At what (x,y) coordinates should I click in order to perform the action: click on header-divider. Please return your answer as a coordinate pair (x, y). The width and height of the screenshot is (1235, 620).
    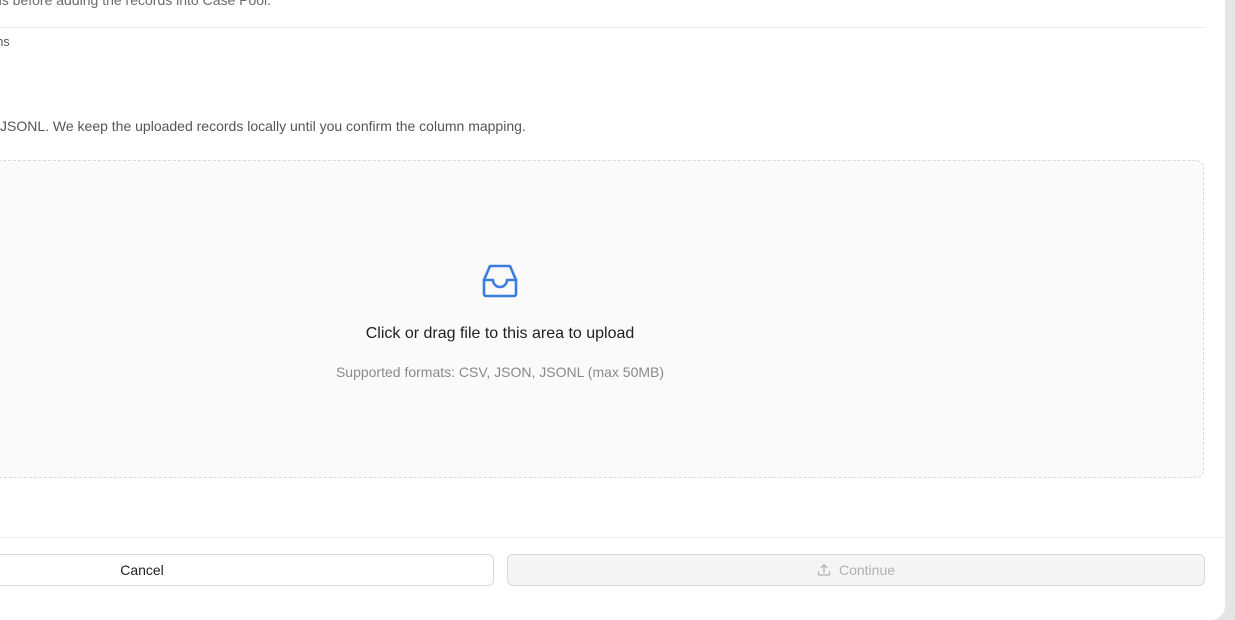
    Looking at the image, I should click on (602, 27).